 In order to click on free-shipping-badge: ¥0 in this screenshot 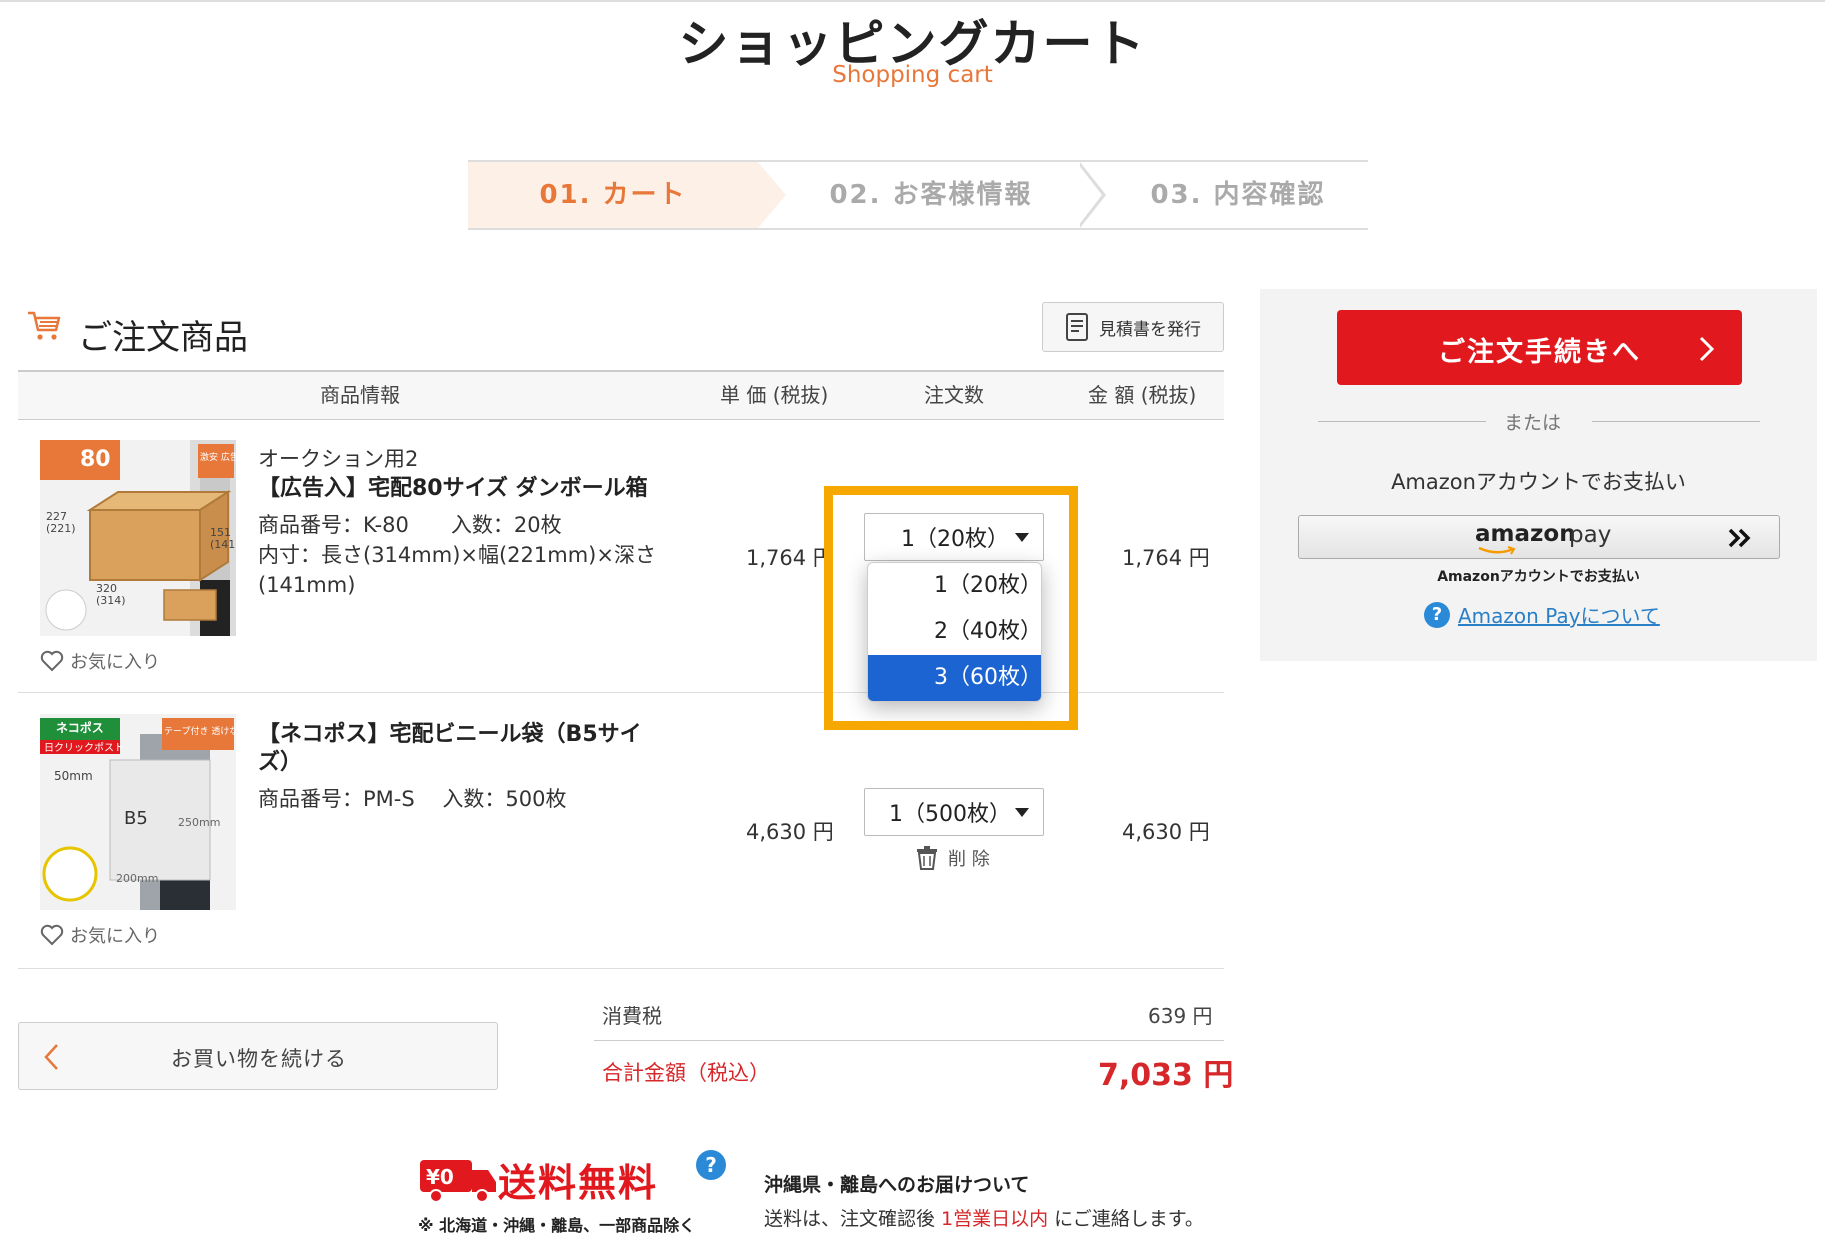, I will do `click(440, 1177)`.